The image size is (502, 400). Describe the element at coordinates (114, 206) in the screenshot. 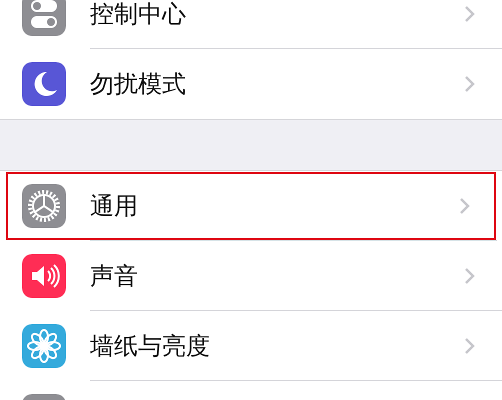

I see `row-label: 通用` at that location.